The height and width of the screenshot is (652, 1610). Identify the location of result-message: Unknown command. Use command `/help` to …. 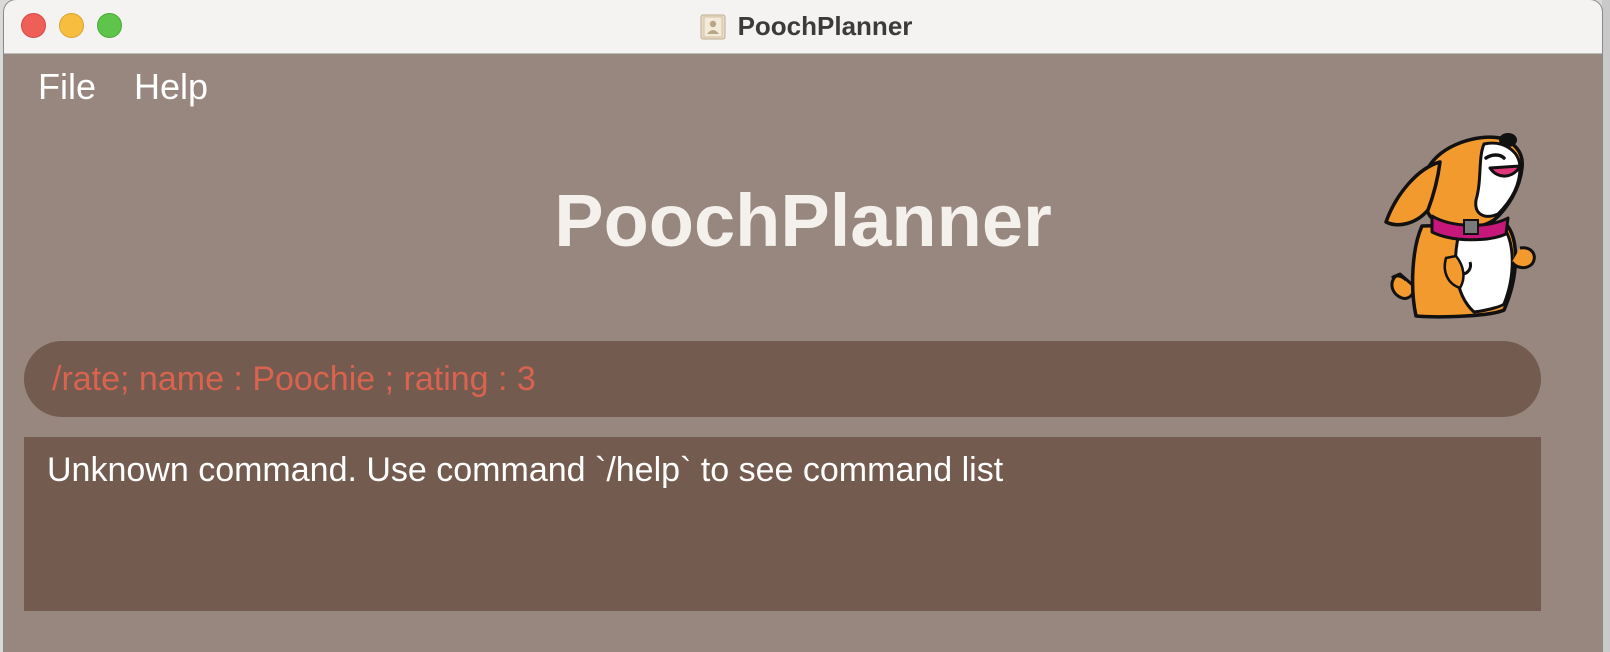
(525, 470).